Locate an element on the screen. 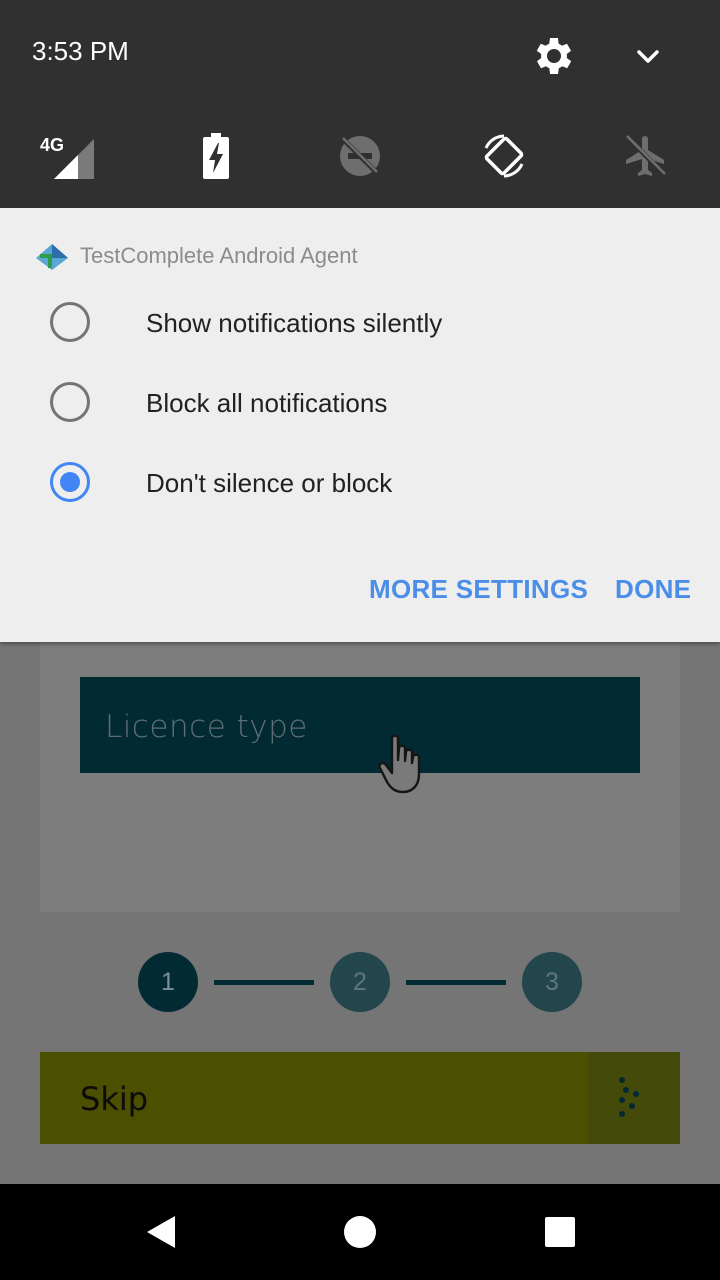 The height and width of the screenshot is (1280, 720). home-icon is located at coordinates (360, 1232).